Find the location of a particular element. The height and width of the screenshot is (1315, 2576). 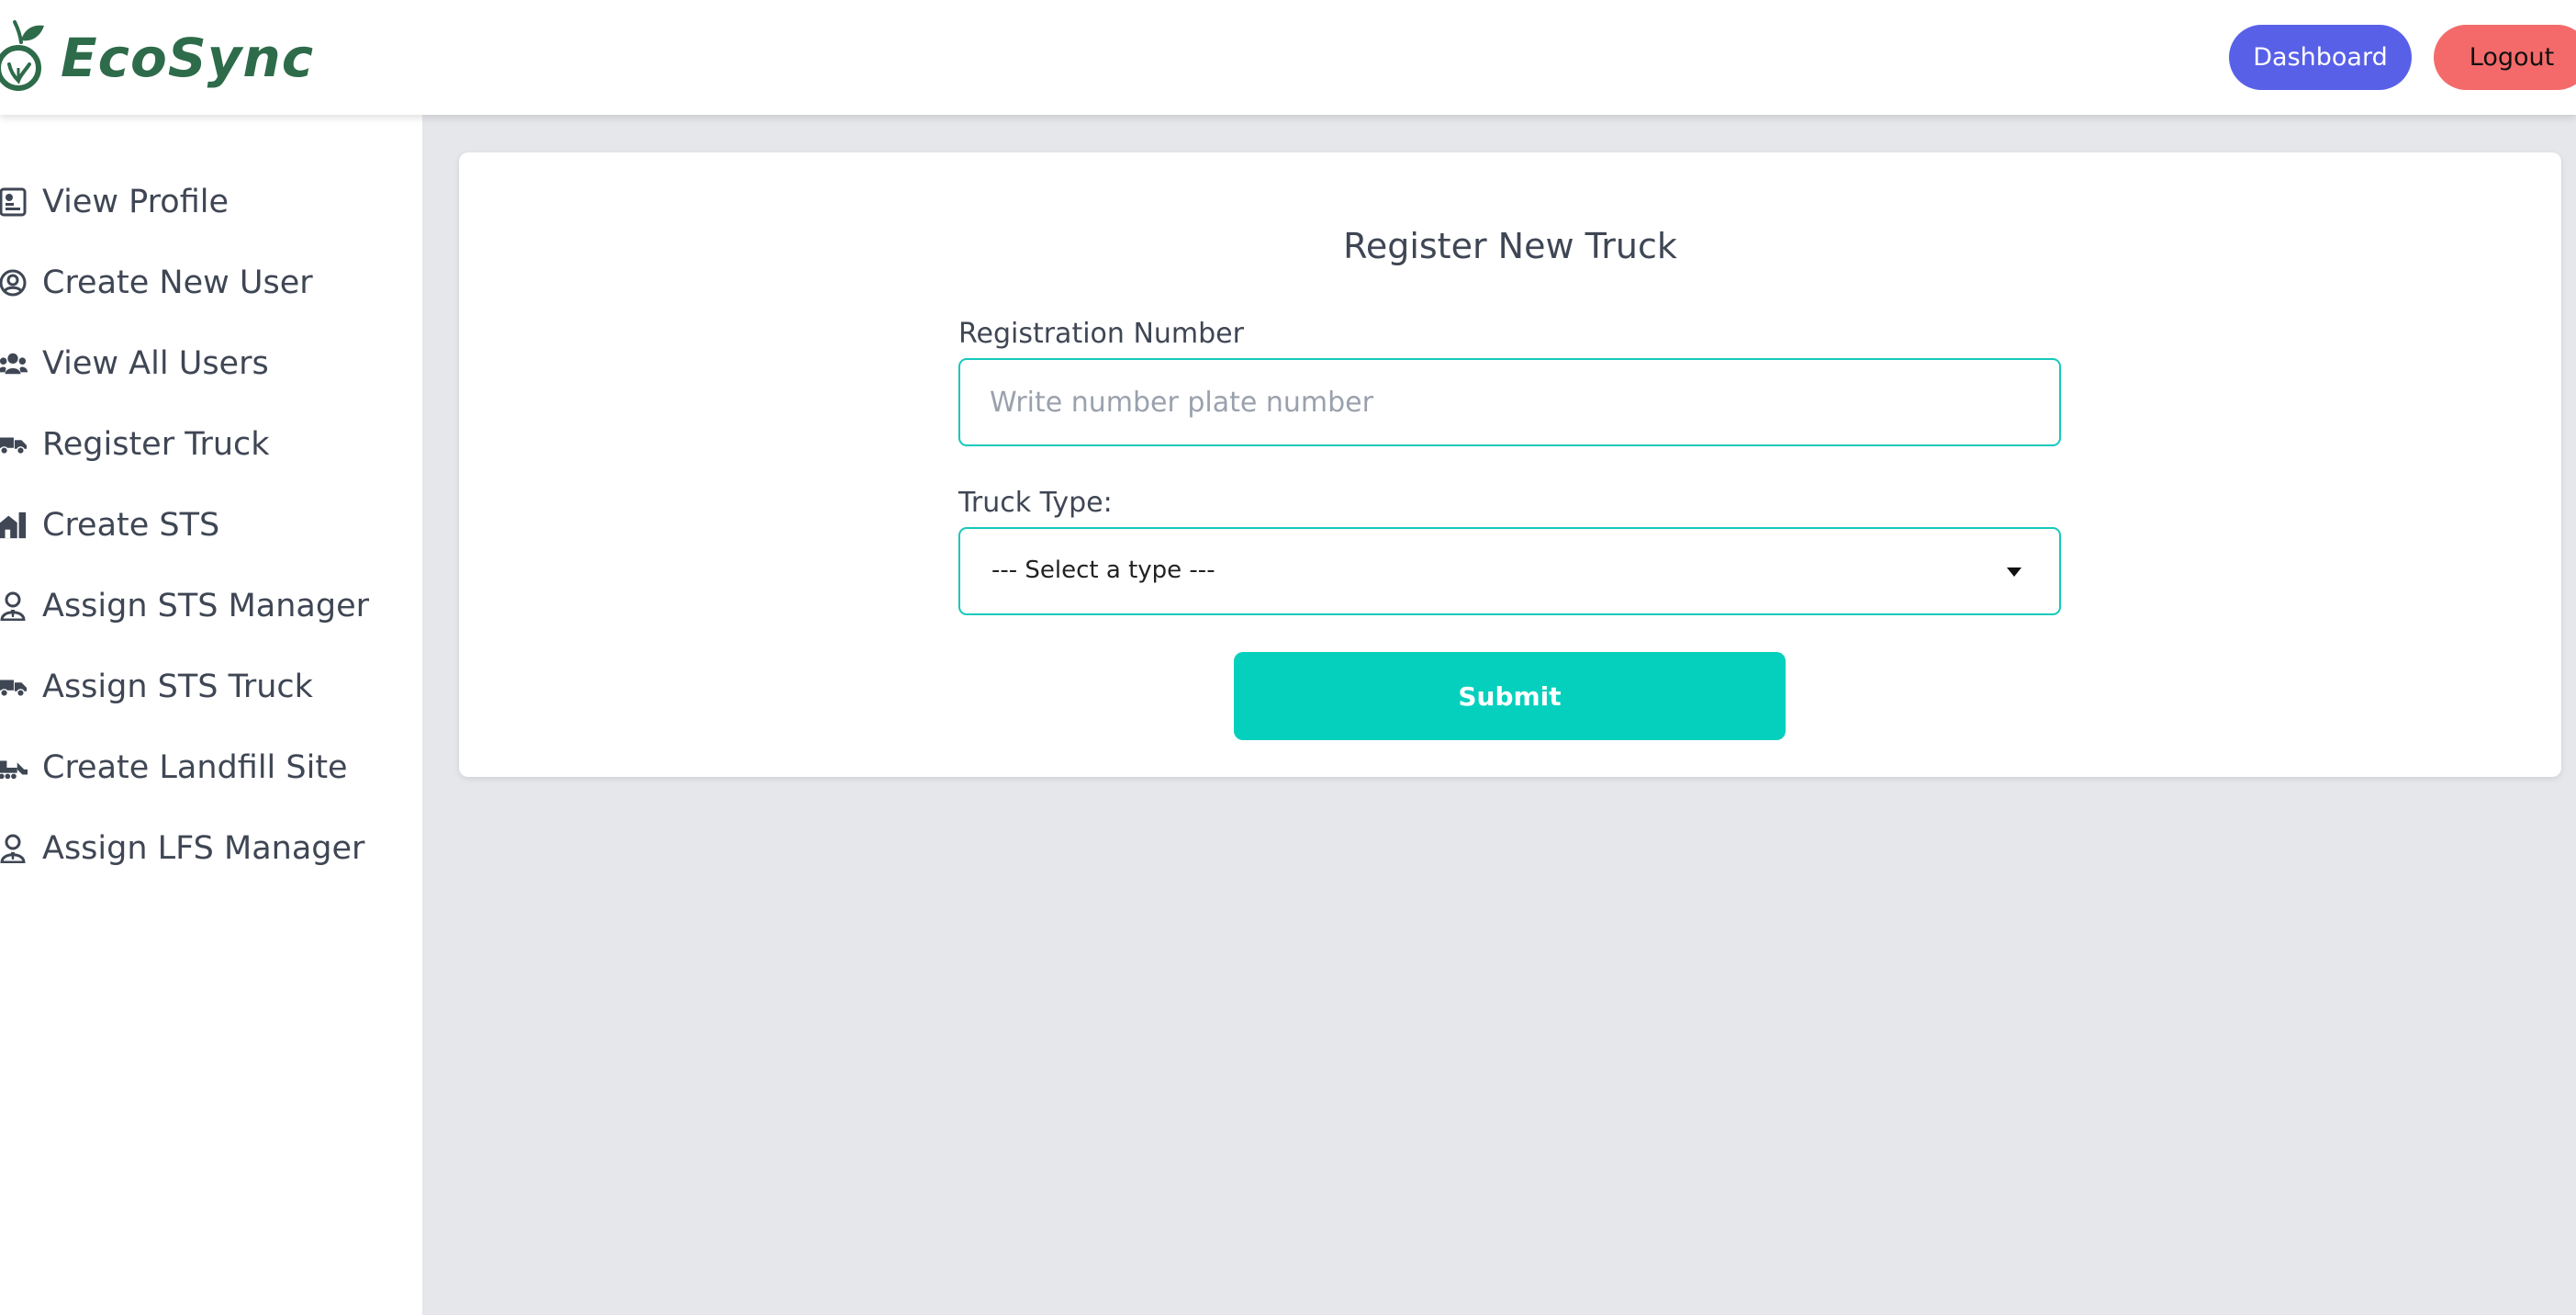

users-icon is located at coordinates (14, 364).